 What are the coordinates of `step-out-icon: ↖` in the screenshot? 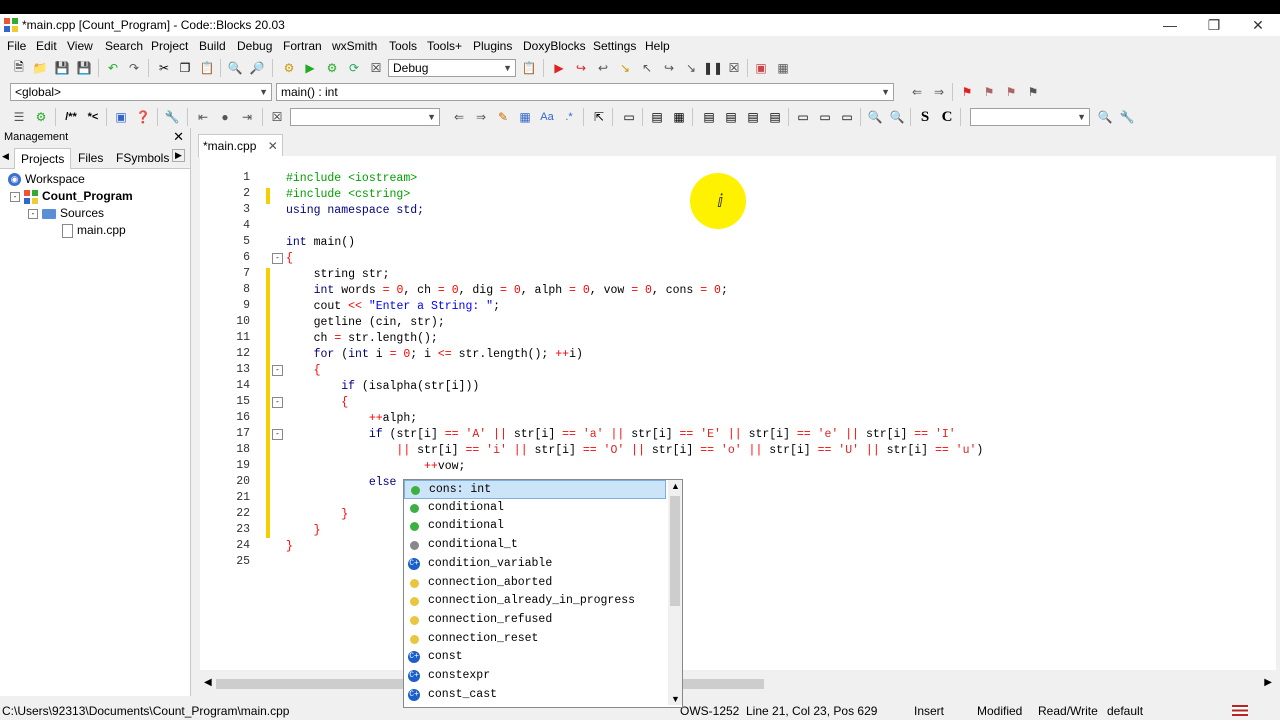 It's located at (647, 68).